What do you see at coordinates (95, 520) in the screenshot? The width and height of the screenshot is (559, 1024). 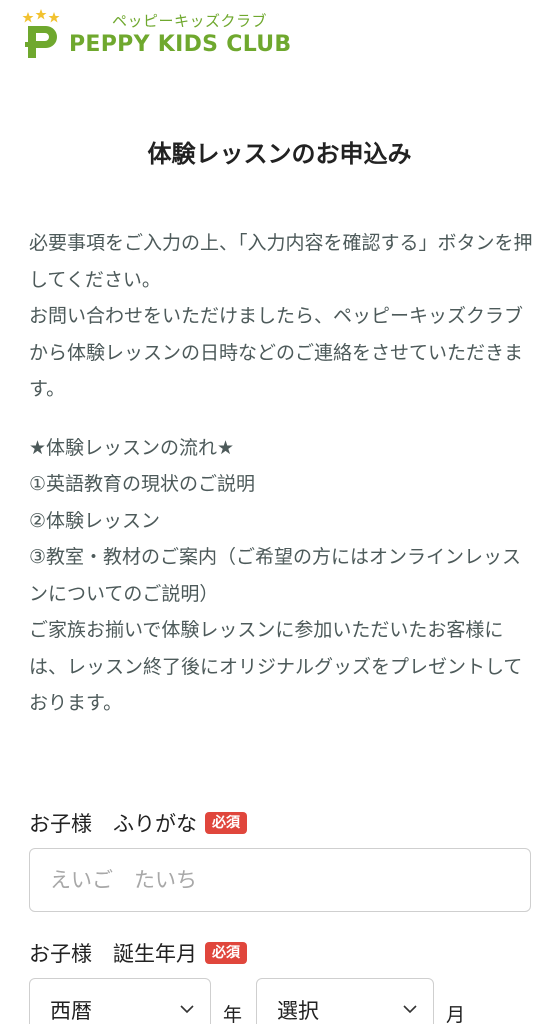 I see `lesson-flow-step-2: ②体験レッスン` at bounding box center [95, 520].